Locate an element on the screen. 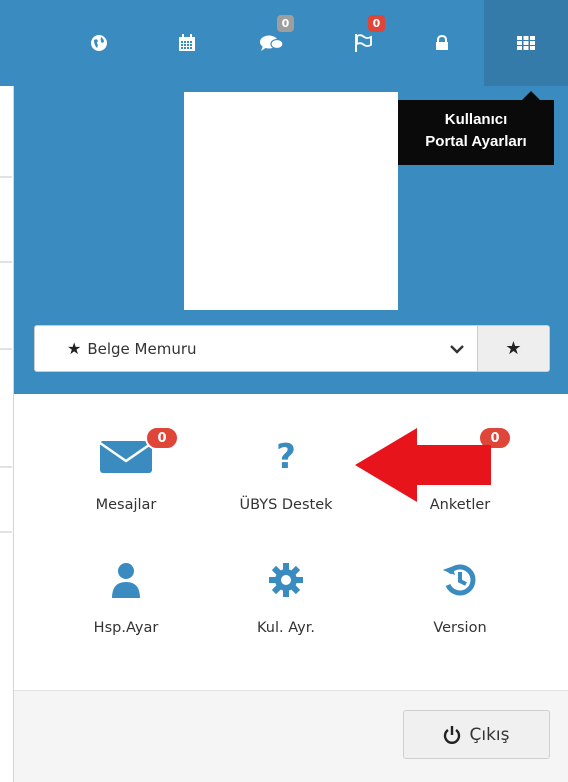 This screenshot has width=568, height=782. logout-button: Çıkış is located at coordinates (476, 734).